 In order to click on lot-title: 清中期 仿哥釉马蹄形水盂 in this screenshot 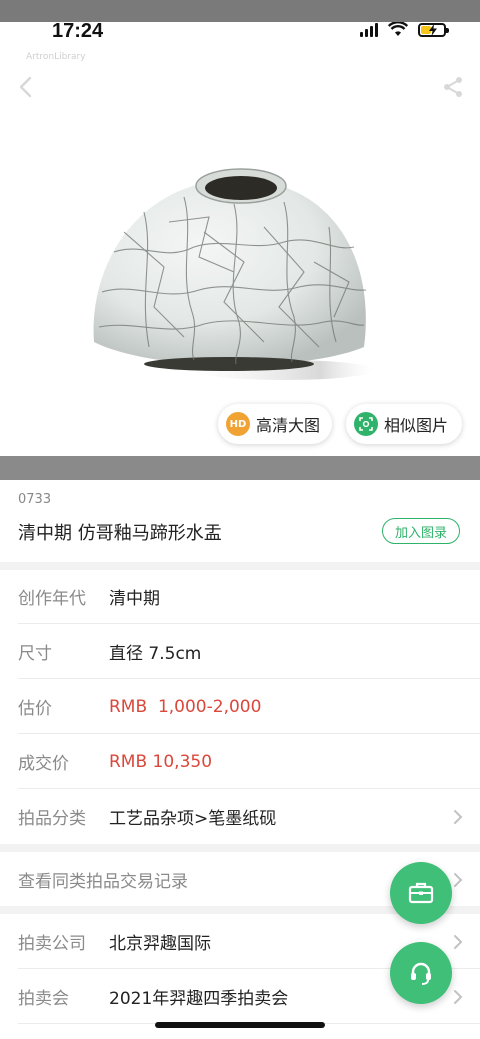, I will do `click(120, 533)`.